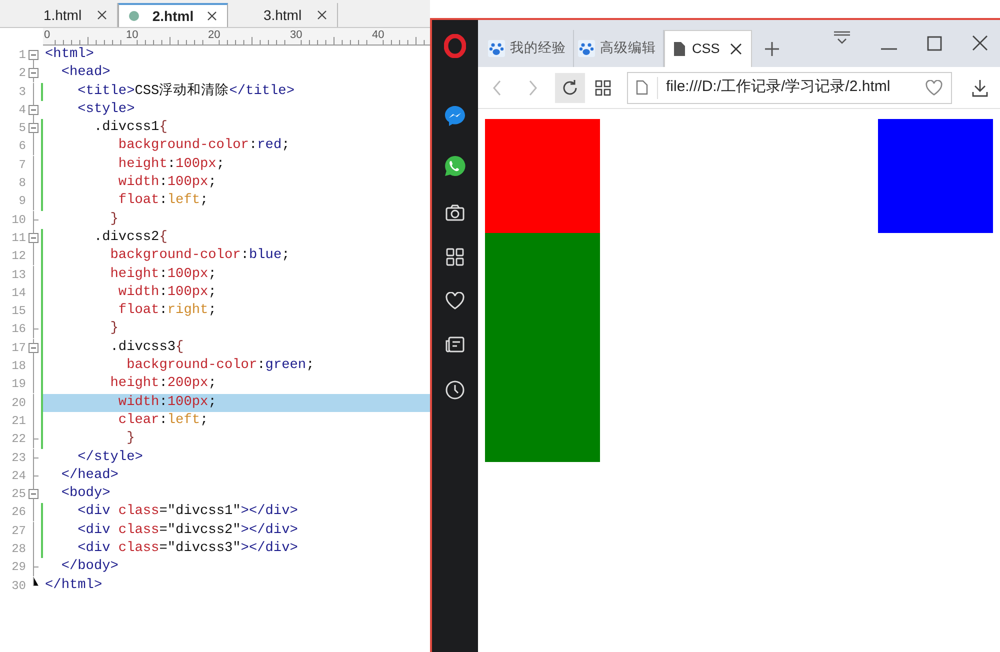 This screenshot has height=652, width=1000. Describe the element at coordinates (187, 531) in the screenshot. I see `code-line: <div class="divcss2"></div>` at that location.